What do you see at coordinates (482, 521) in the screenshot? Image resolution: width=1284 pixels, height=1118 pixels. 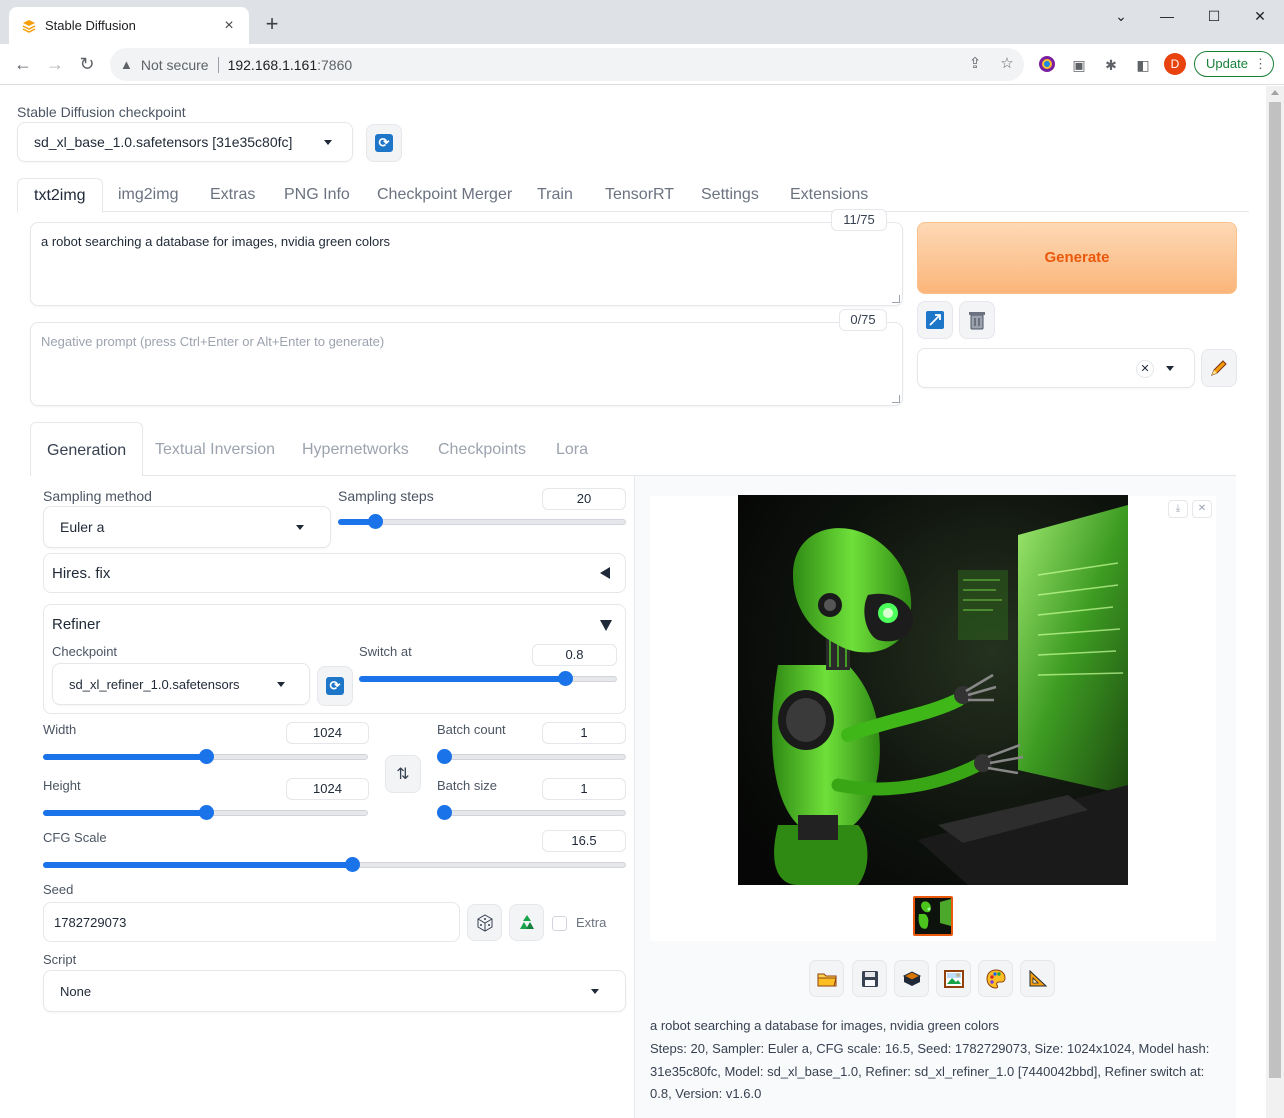 I see `sampling-steps-slider` at bounding box center [482, 521].